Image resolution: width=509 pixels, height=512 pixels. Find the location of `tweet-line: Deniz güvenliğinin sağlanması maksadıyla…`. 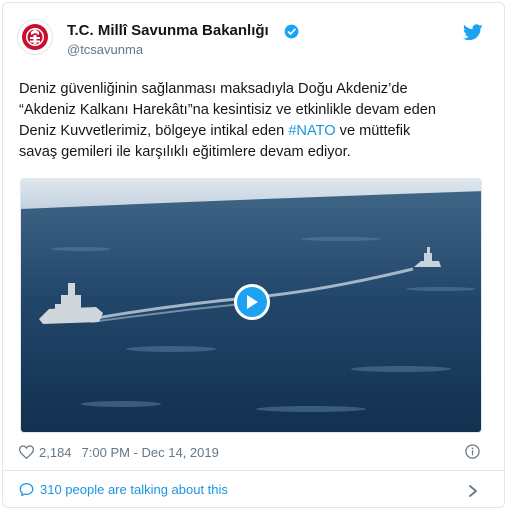

tweet-line: Deniz güvenliğinin sağlanması maksadıyla… is located at coordinates (213, 89).